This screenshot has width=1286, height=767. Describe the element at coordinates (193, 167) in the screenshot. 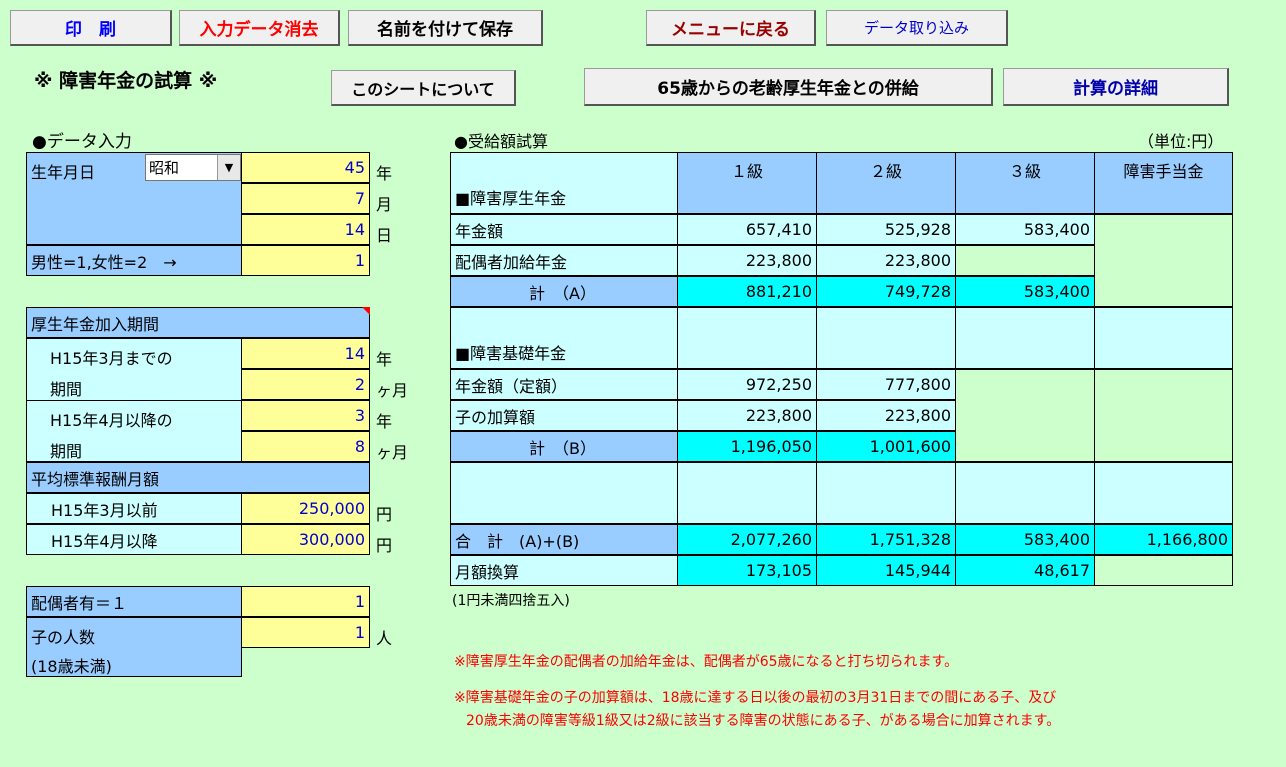

I see `era-select: 昭和 ▼` at that location.